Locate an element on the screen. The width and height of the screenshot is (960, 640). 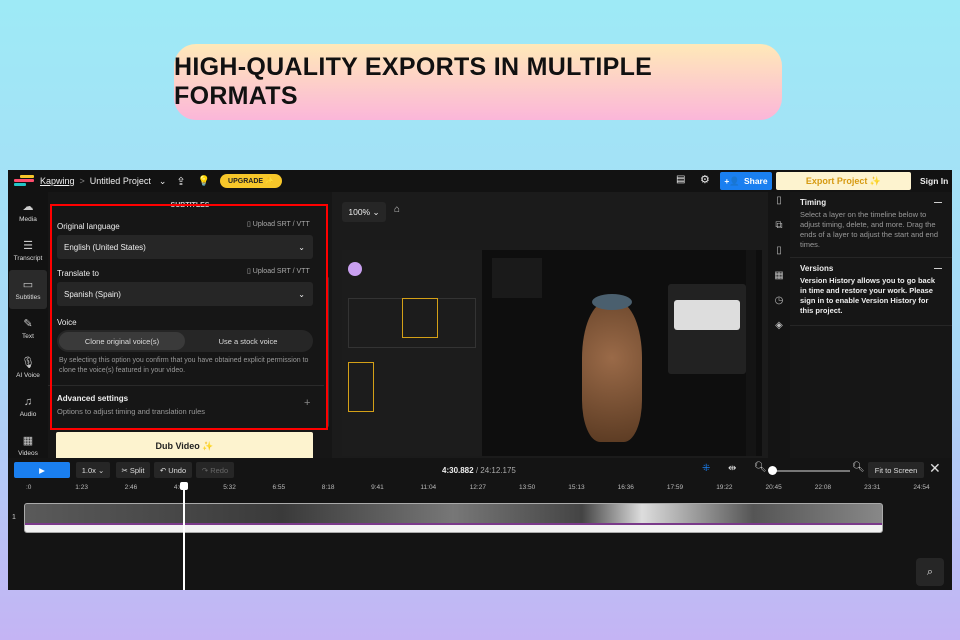
timing-title: Timing is located at coordinates (813, 202).